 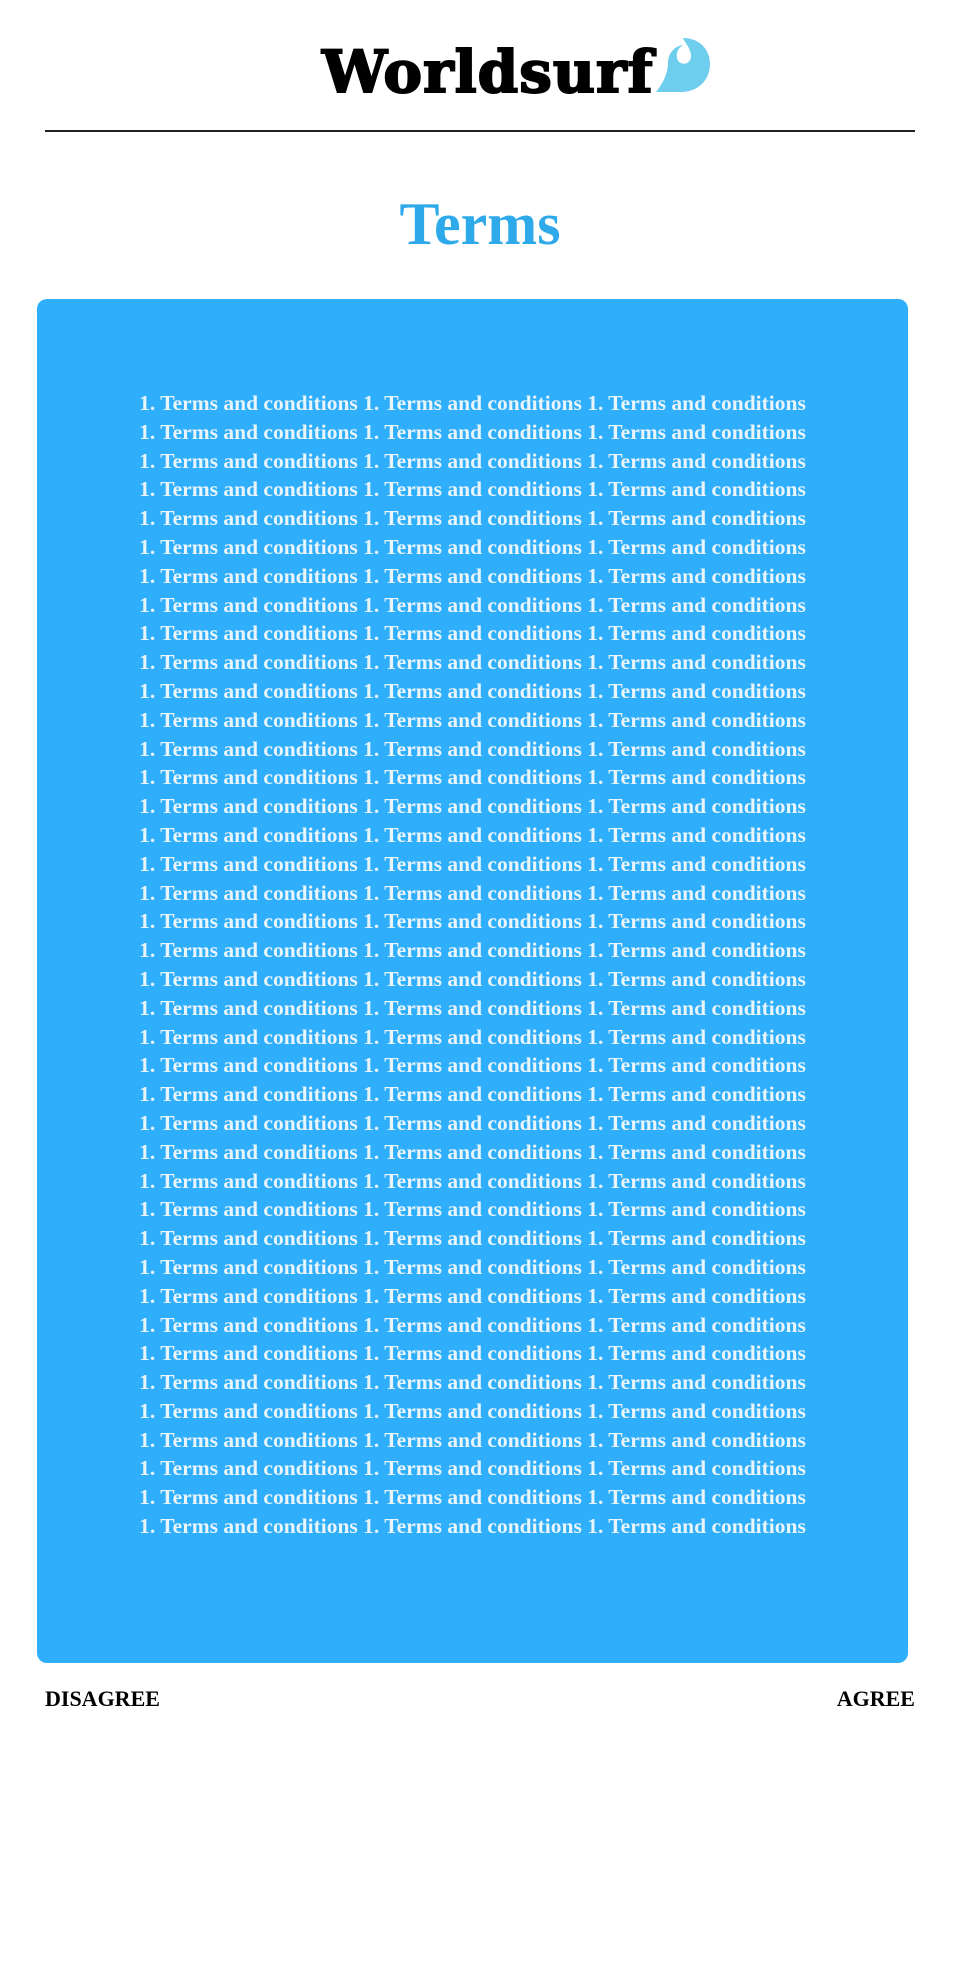 What do you see at coordinates (480, 131) in the screenshot?
I see `header-divider` at bounding box center [480, 131].